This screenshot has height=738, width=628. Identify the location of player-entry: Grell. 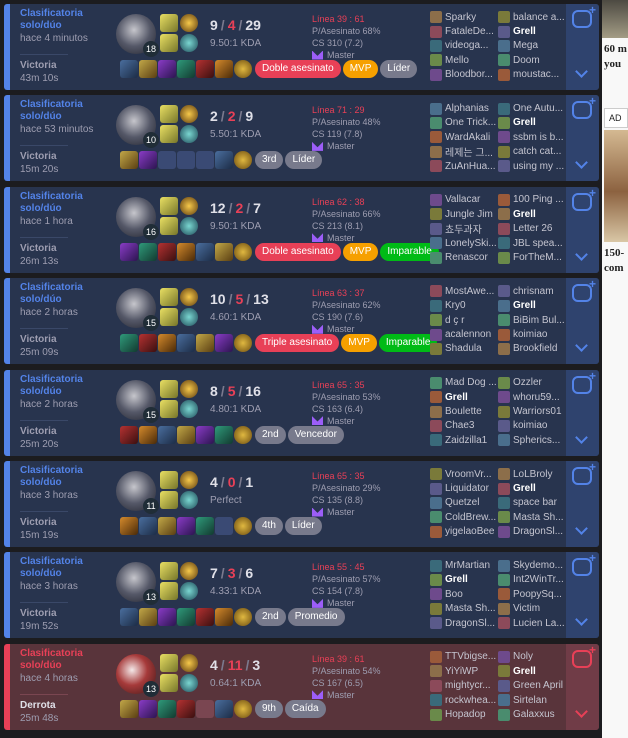
(463, 580).